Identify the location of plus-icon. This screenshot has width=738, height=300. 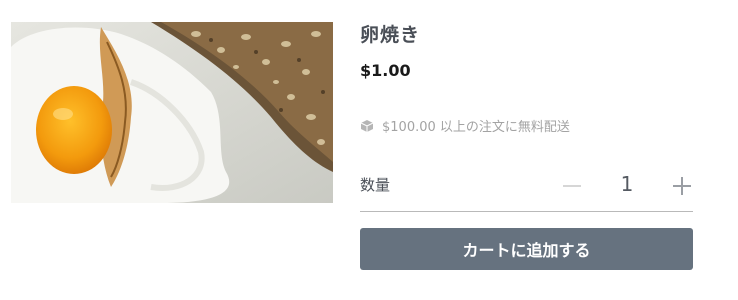
(682, 186).